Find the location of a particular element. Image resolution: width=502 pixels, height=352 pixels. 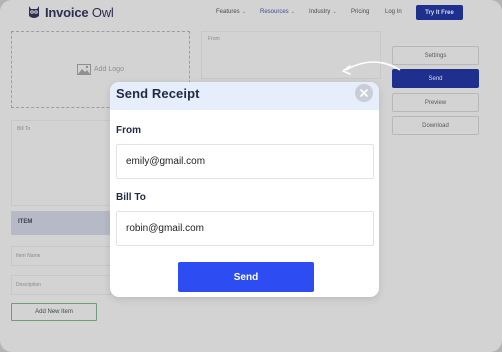

description-placeholder: Description is located at coordinates (29, 285).